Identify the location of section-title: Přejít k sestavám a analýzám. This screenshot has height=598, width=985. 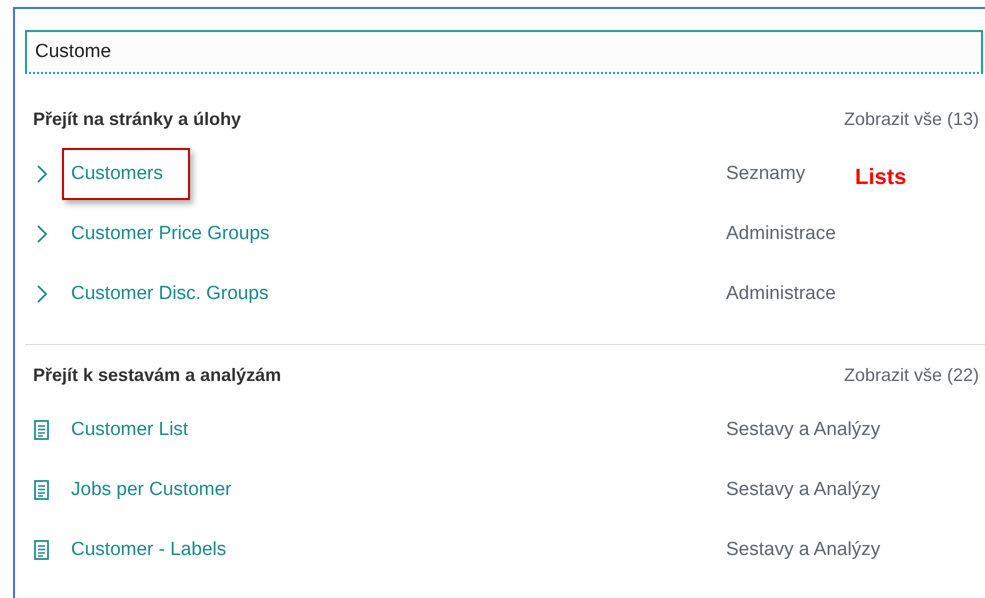
(157, 375).